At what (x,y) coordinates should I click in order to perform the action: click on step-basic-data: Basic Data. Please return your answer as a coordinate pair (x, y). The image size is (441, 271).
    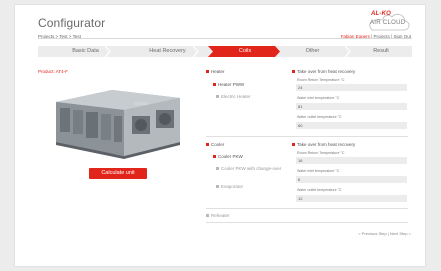
    Looking at the image, I should click on (85, 51).